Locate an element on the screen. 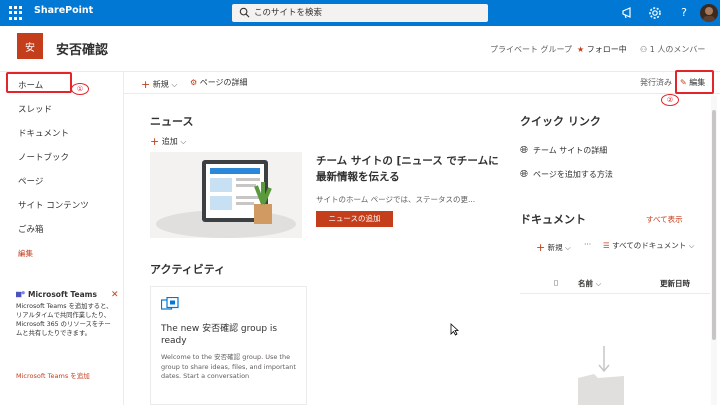 The height and width of the screenshot is (405, 720). search-placeholder: このサイトを検索 is located at coordinates (288, 13).